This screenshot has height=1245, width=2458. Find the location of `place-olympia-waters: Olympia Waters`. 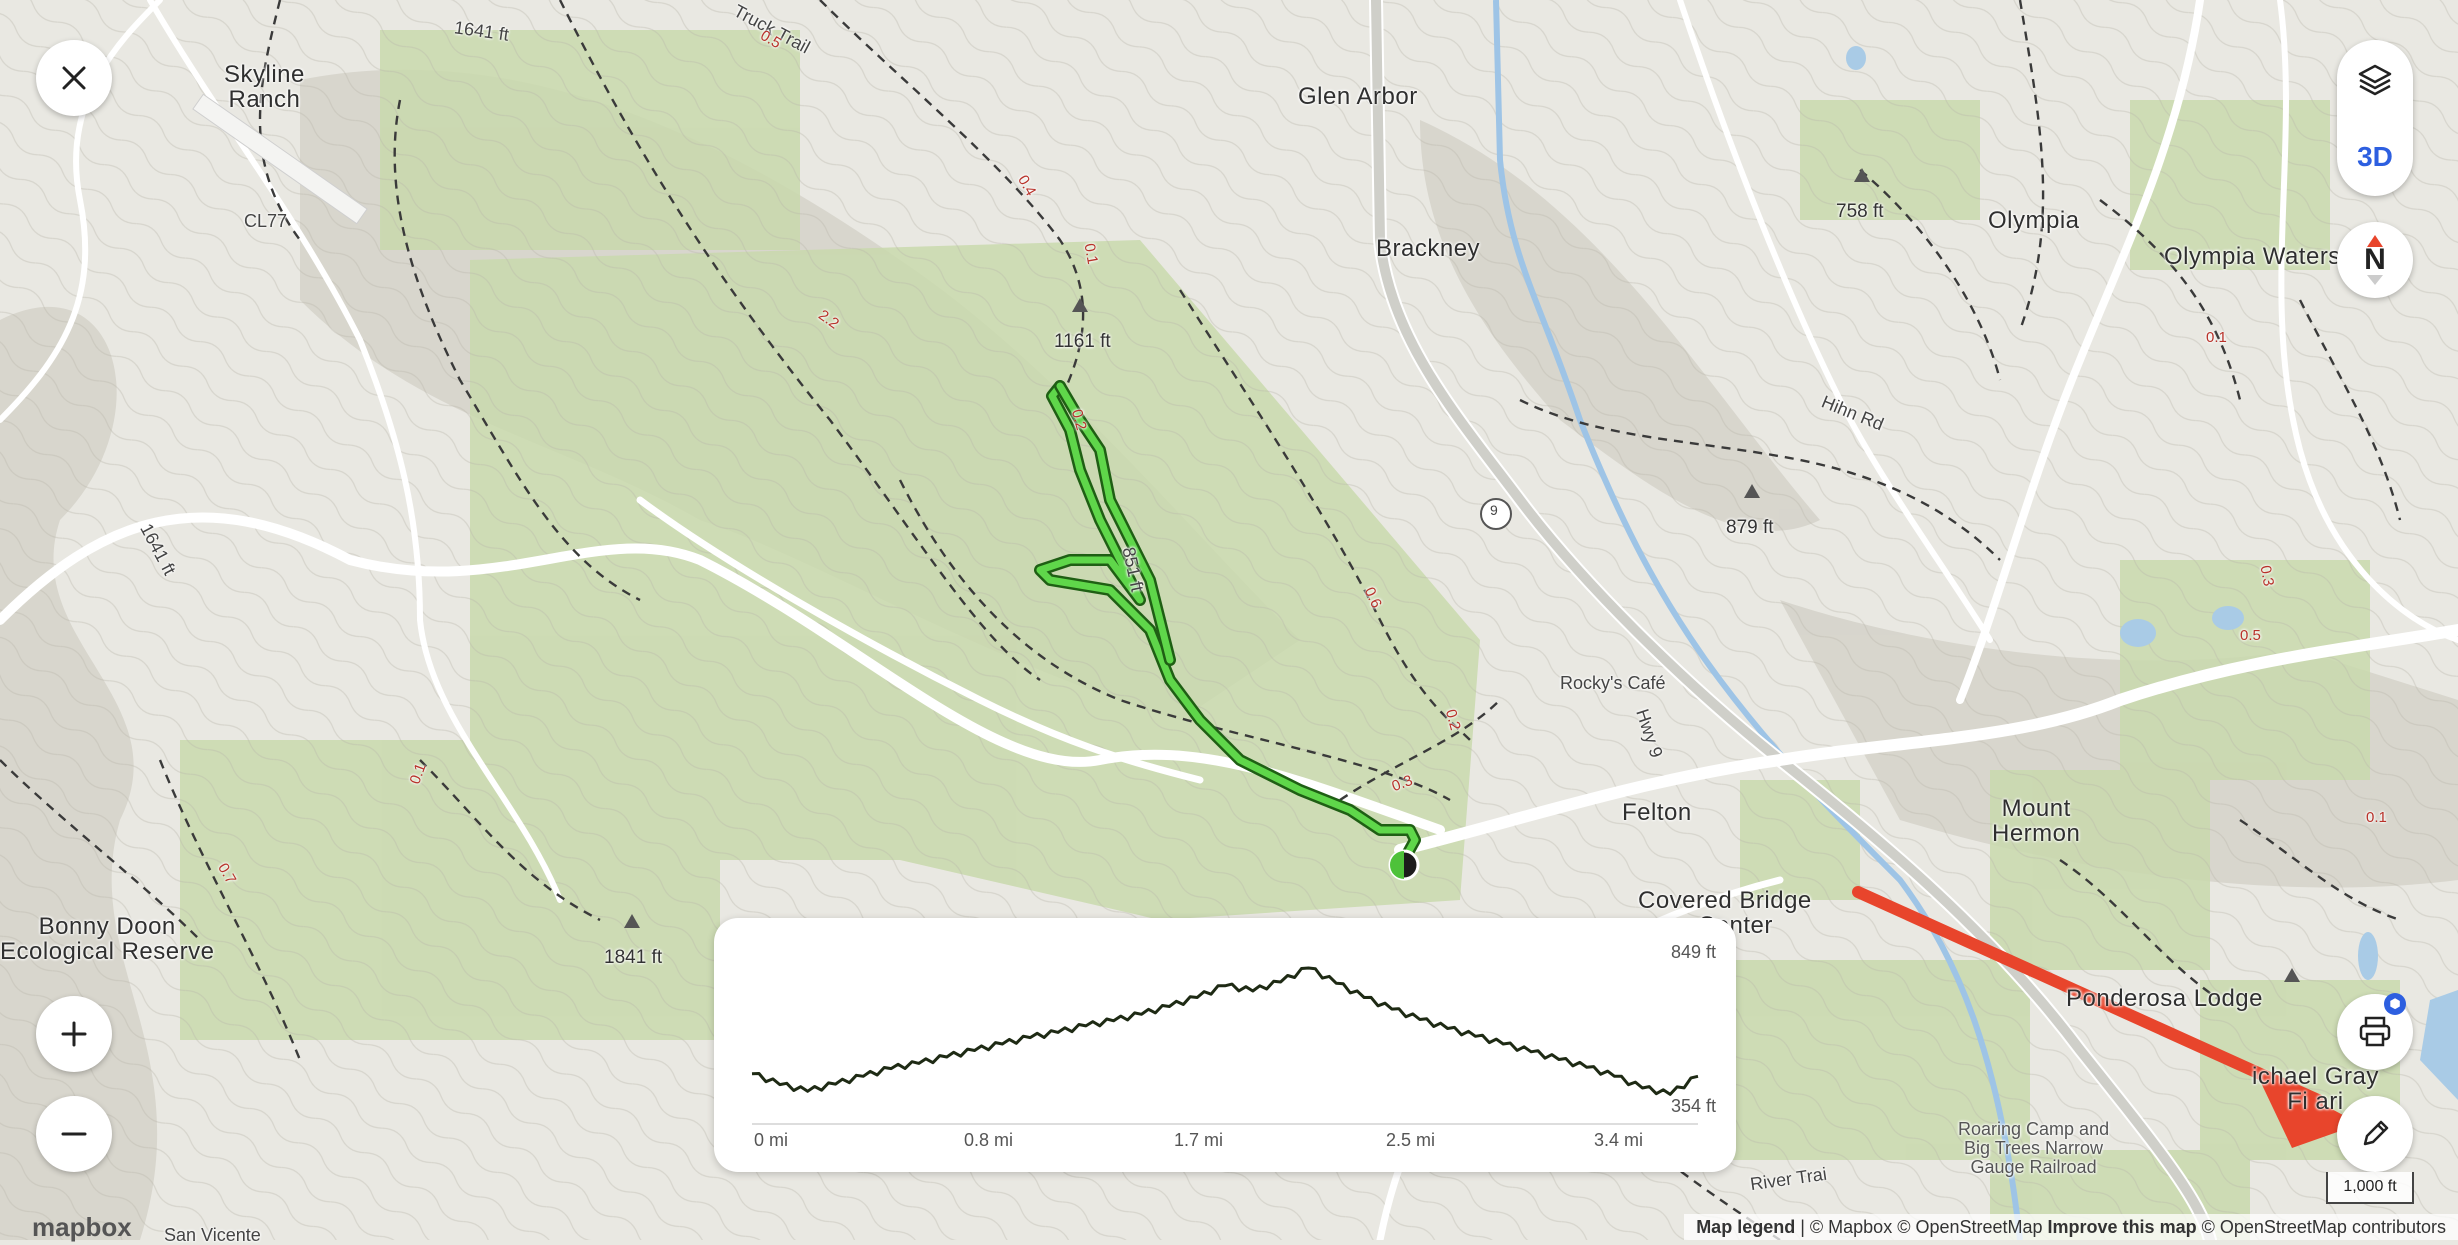

place-olympia-waters: Olympia Waters is located at coordinates (2252, 256).